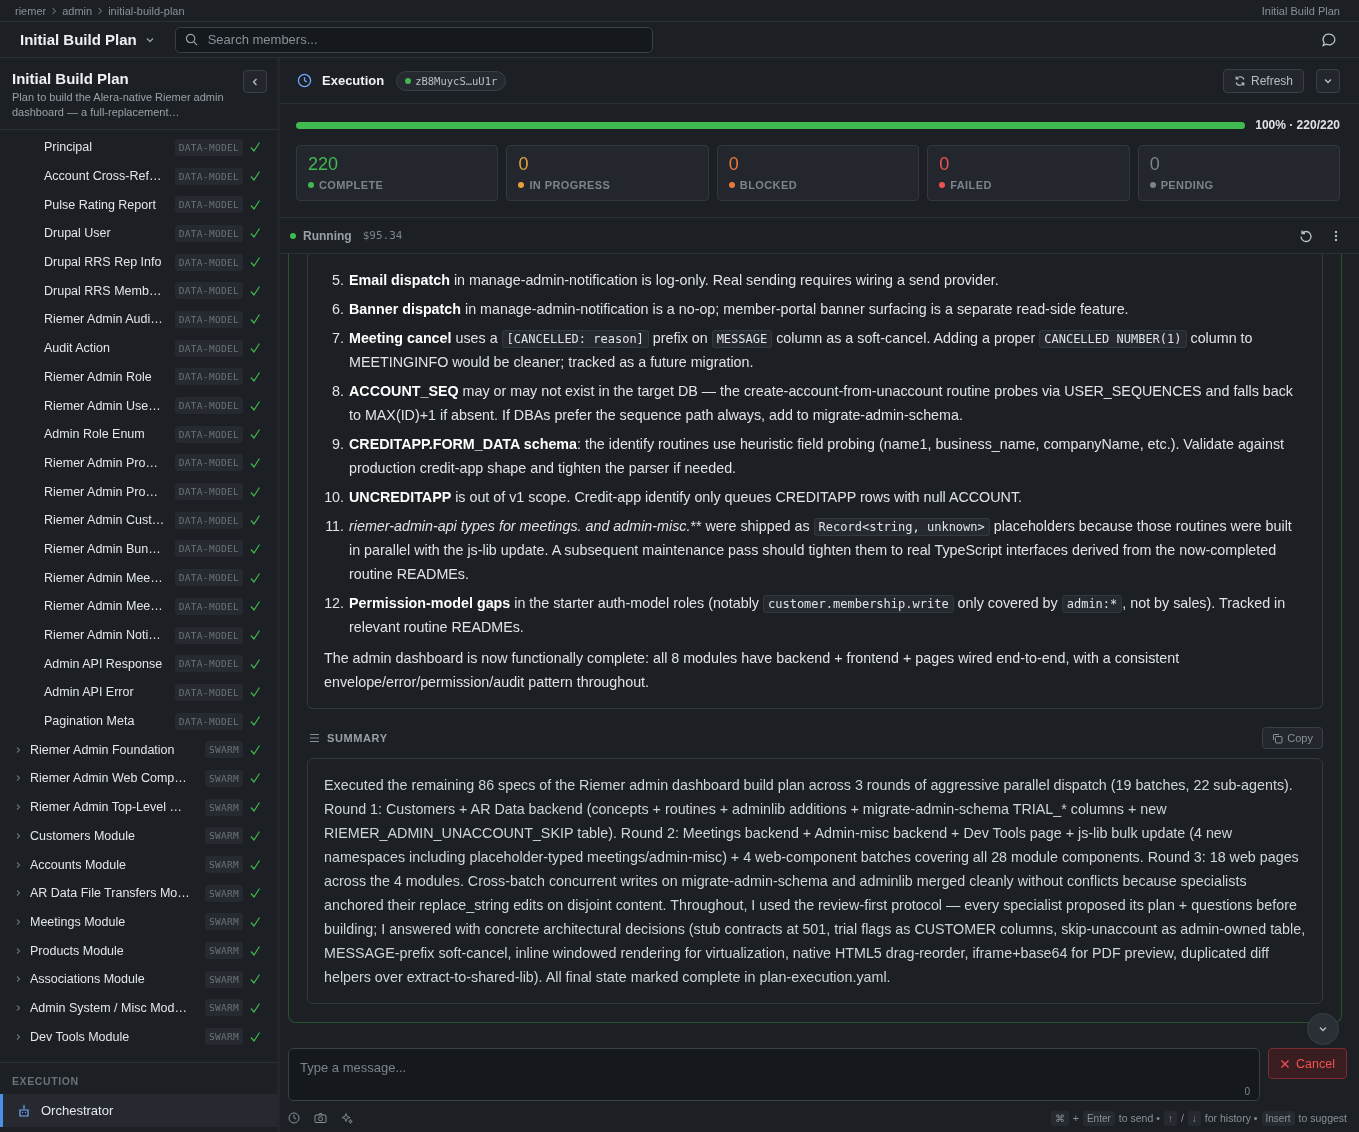 The image size is (1359, 1132). What do you see at coordinates (106, 376) in the screenshot?
I see `tree-item: Riemer Admin Role` at bounding box center [106, 376].